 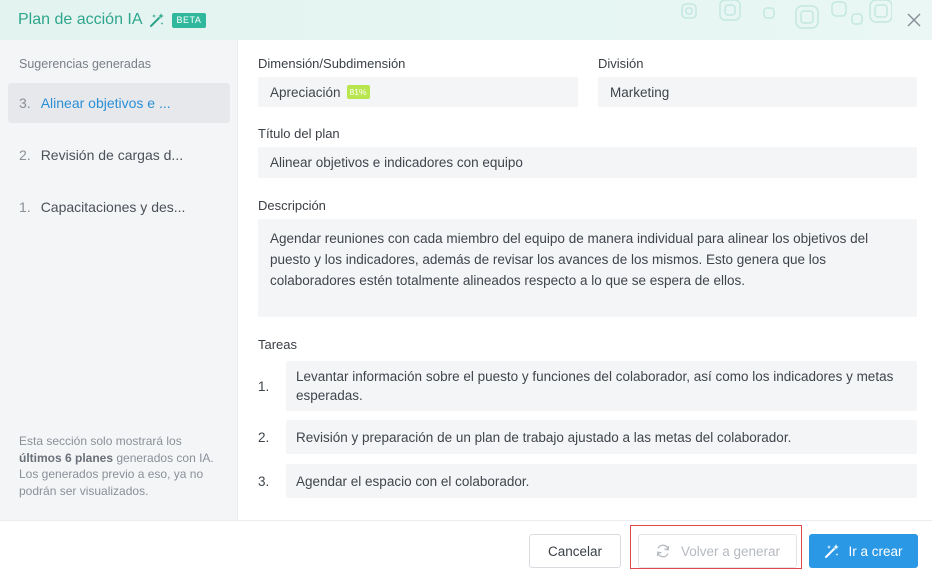 I want to click on go-create-button: Ir a crear, so click(x=863, y=551).